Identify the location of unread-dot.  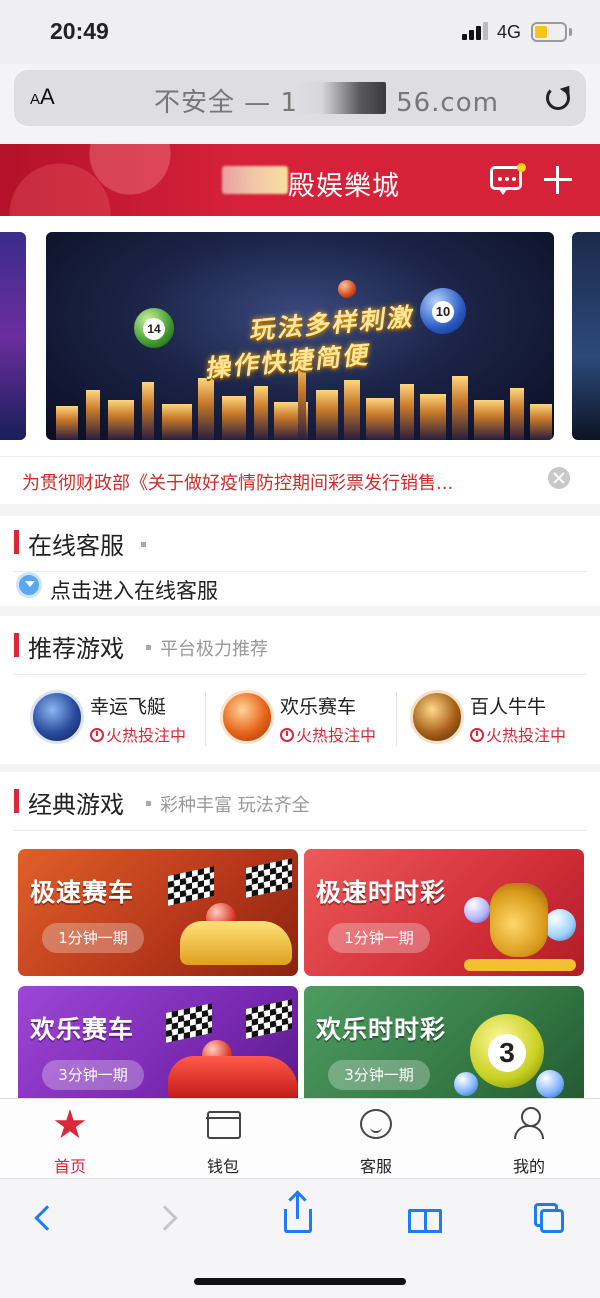
(521, 167).